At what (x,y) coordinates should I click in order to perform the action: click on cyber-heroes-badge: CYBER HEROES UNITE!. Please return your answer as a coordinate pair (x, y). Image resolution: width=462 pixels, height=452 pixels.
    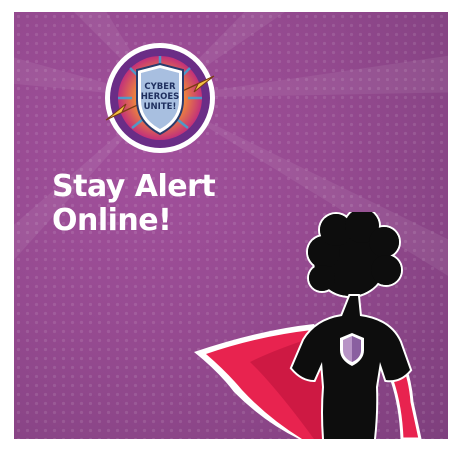
    Looking at the image, I should click on (160, 98).